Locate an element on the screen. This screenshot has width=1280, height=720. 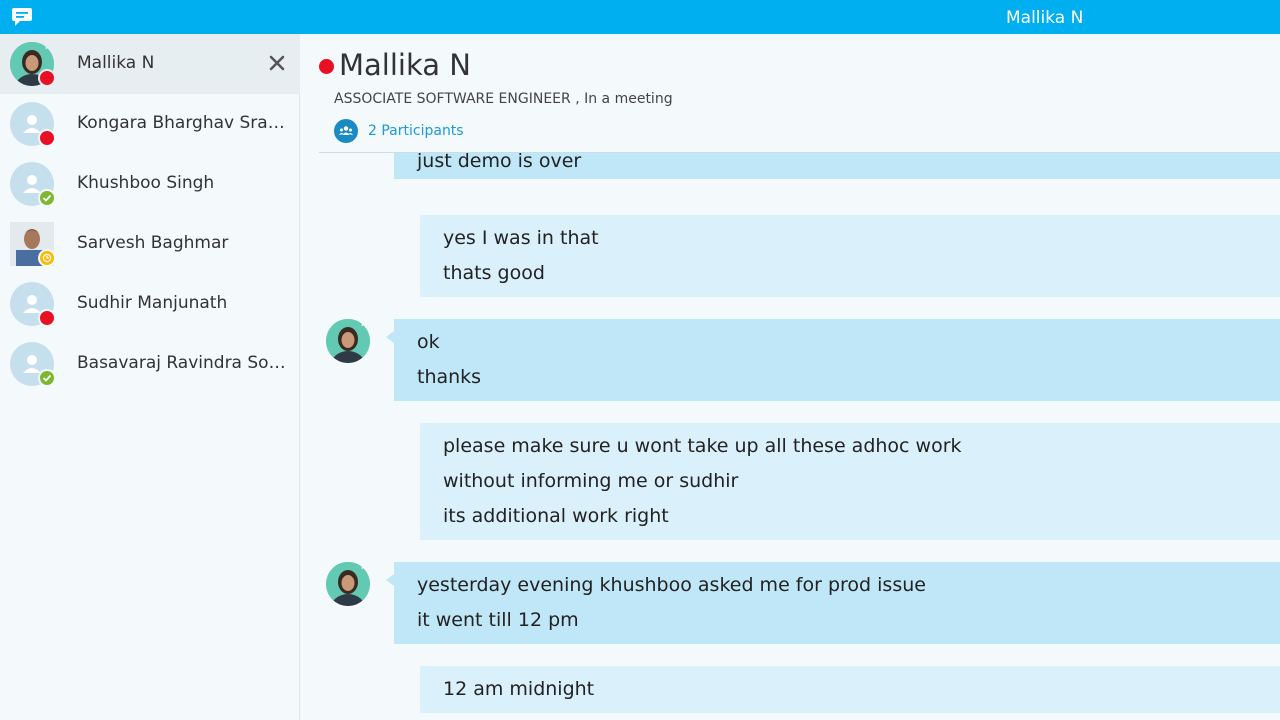
contact-item-khushboo-singh: Khushboo Singh is located at coordinates (150, 184).